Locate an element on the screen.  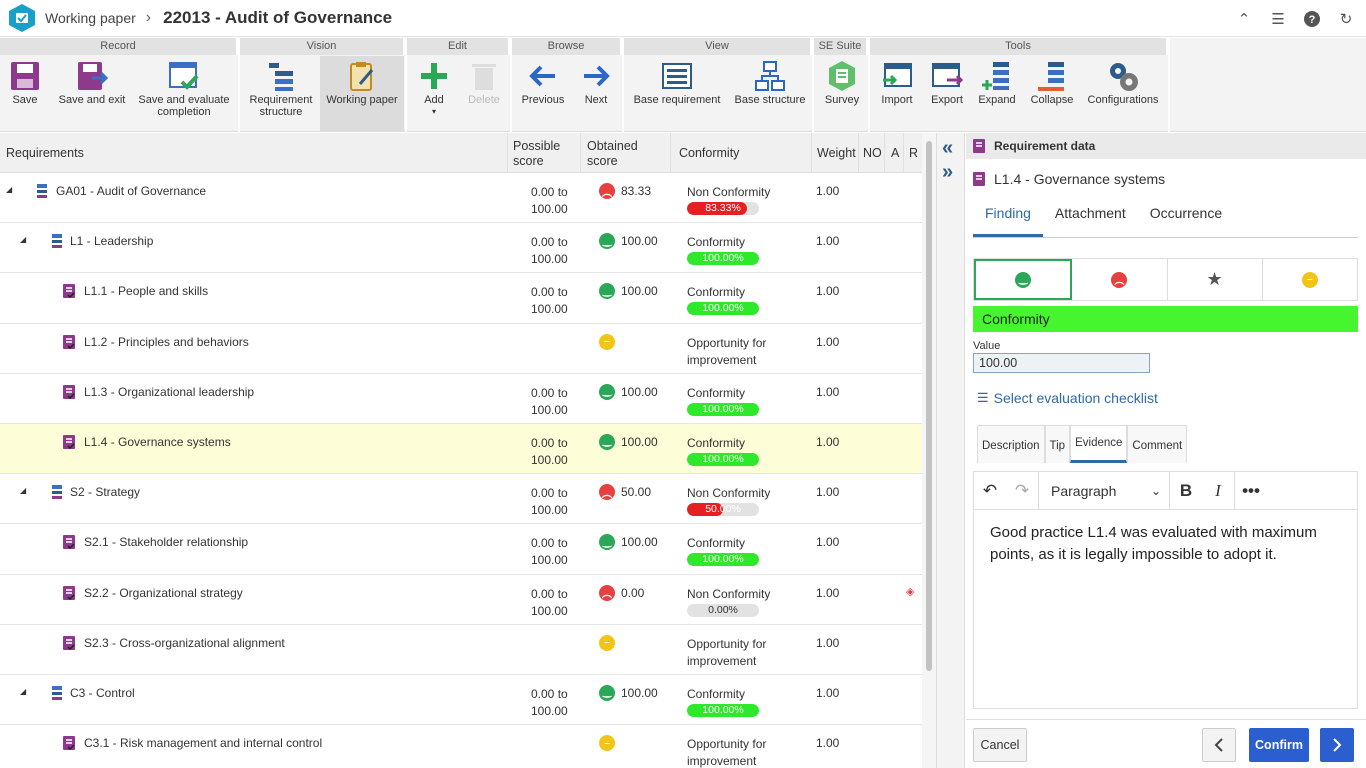
cancel-button: Cancel is located at coordinates (1000, 745).